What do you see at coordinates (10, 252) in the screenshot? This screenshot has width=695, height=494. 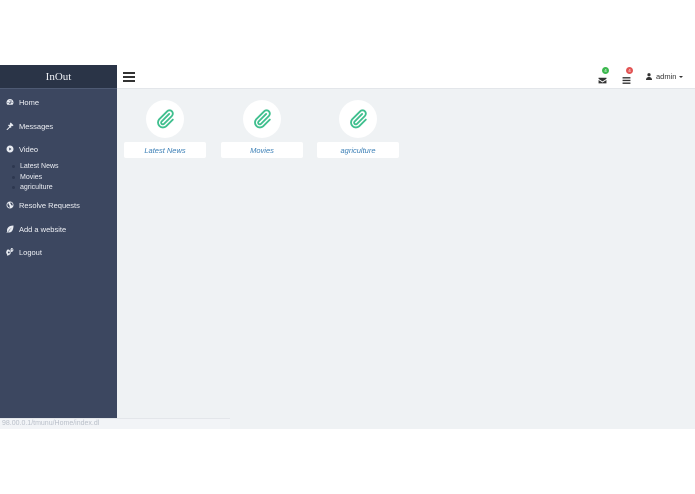 I see `cogs-icon` at bounding box center [10, 252].